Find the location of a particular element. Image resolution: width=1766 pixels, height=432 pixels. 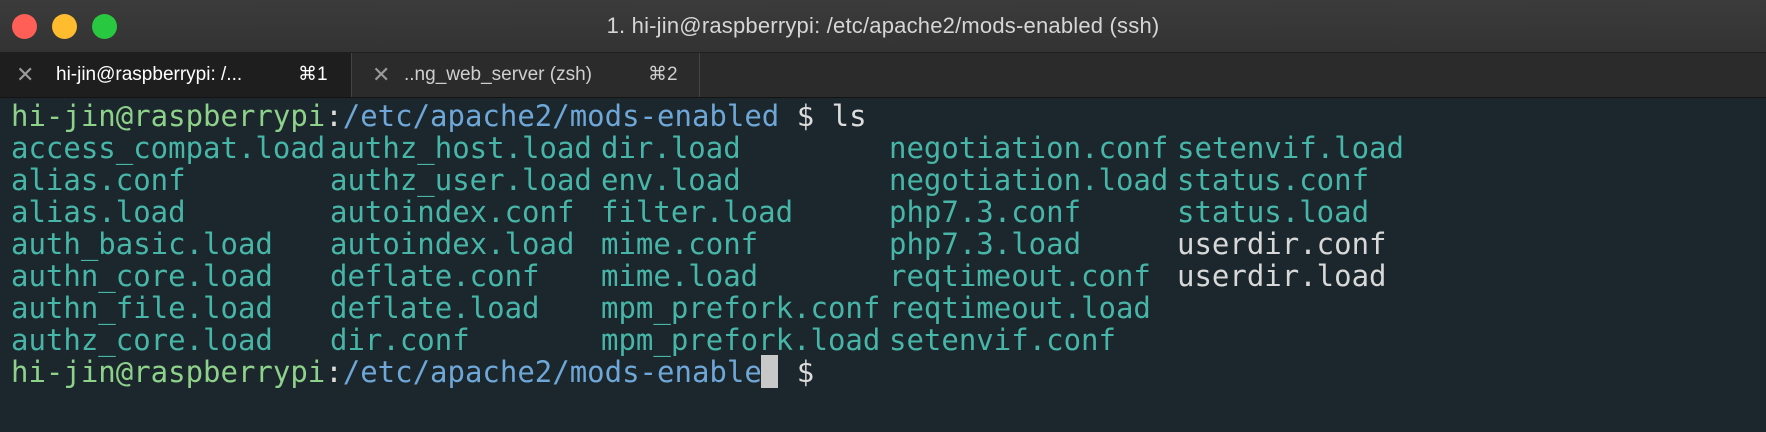

file-entry: negotiation.load is located at coordinates (1029, 180).